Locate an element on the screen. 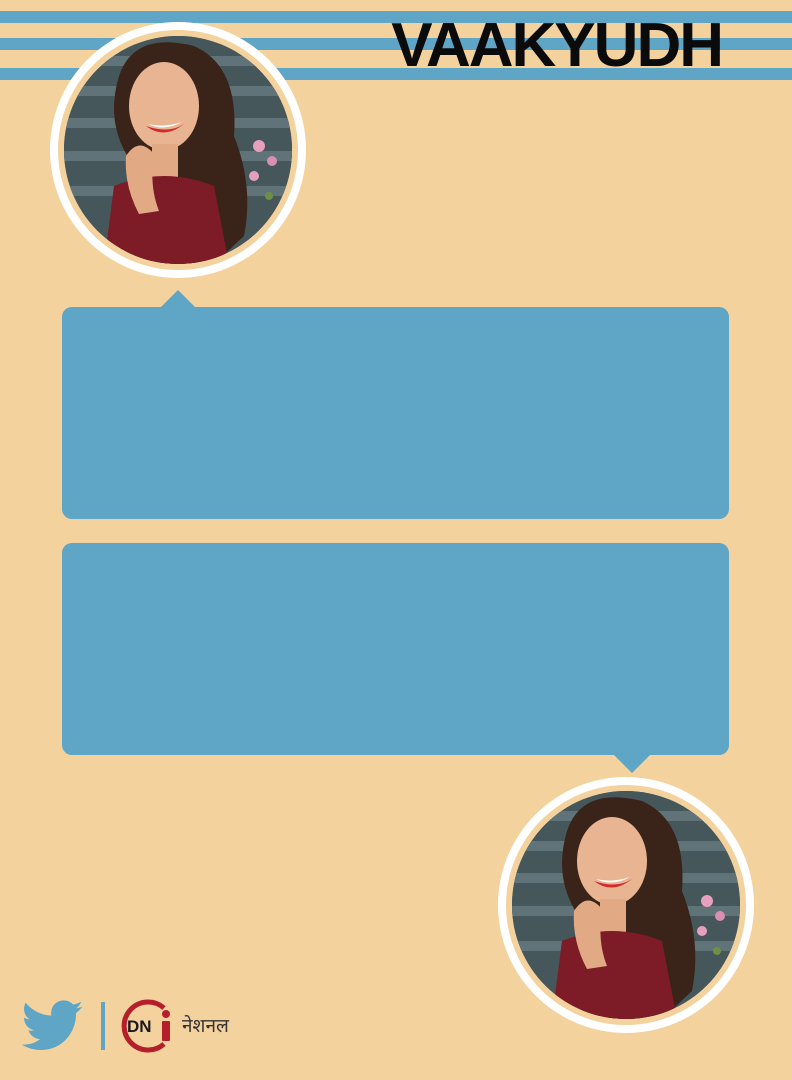 This screenshot has height=1080, width=792. page-title: VAAKYUDH is located at coordinates (557, 45).